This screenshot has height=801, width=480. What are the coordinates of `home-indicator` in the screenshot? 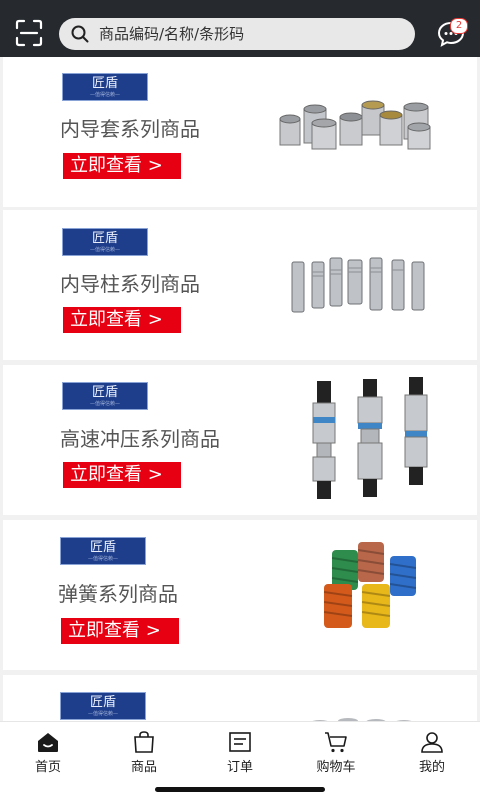 It's located at (240, 789).